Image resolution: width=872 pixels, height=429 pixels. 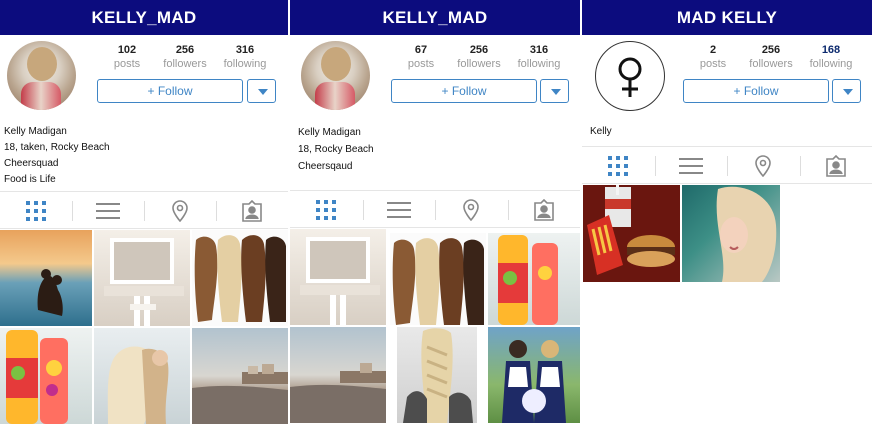 I want to click on bio-line: 18, taken, Rocky Beach, so click(x=57, y=147).